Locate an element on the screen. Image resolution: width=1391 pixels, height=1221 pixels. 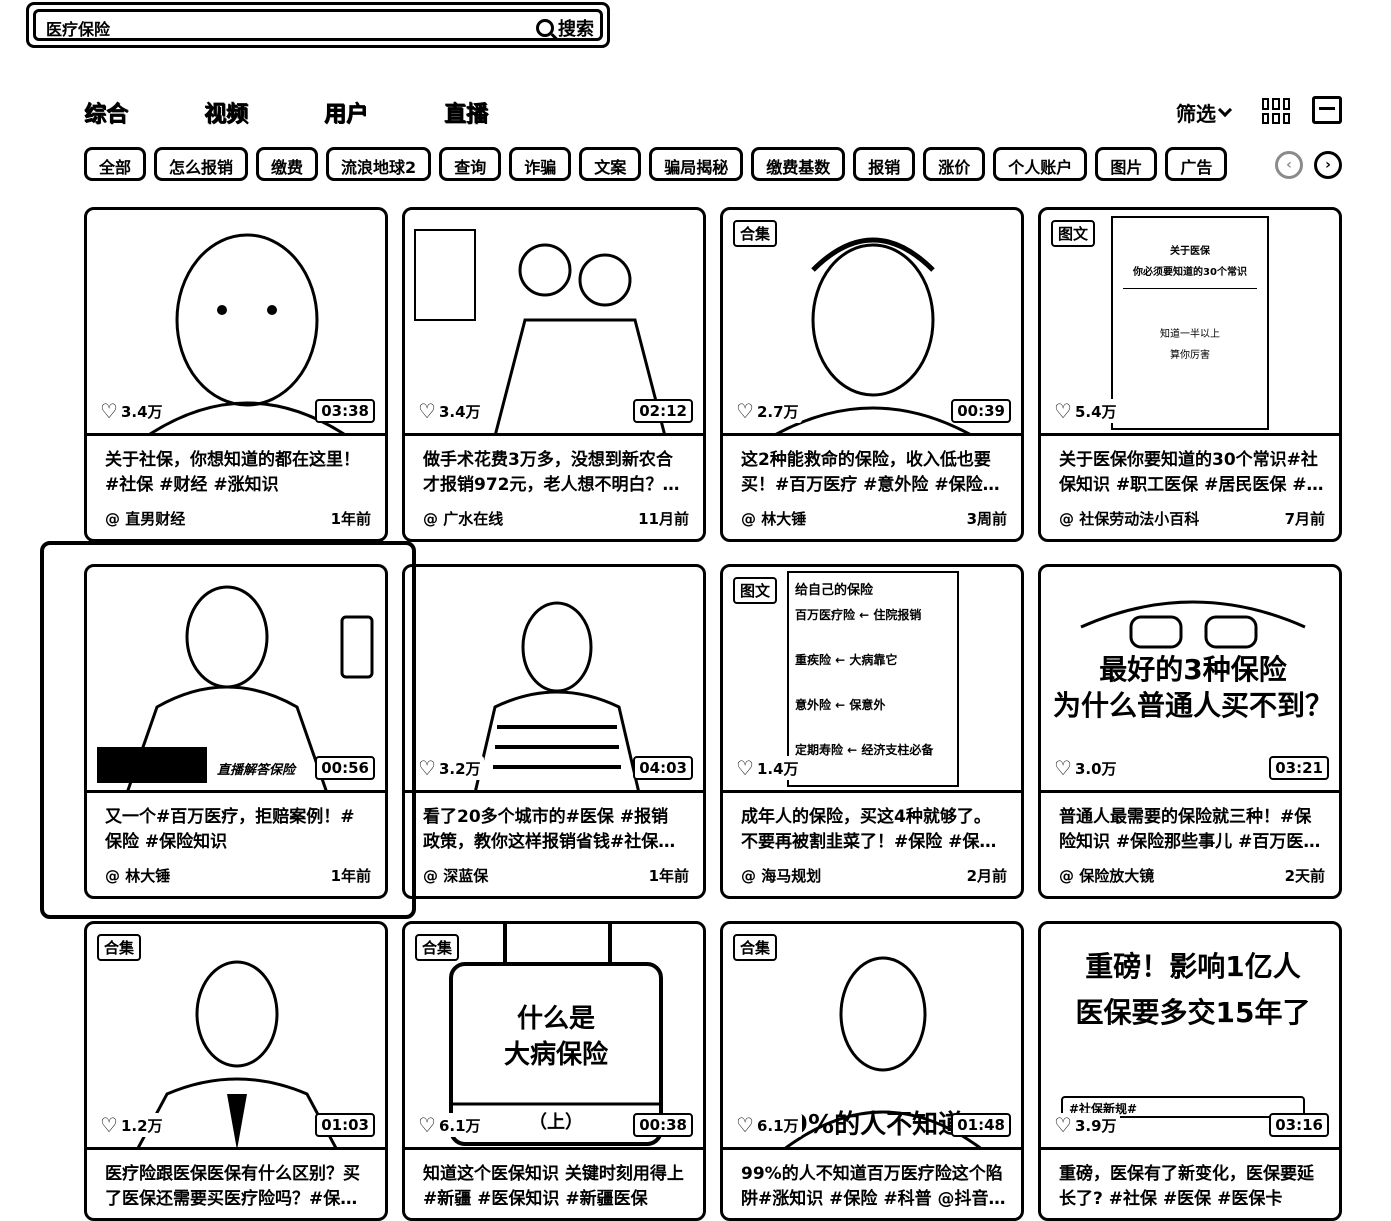
chip: 缴费基数 is located at coordinates (798, 164).